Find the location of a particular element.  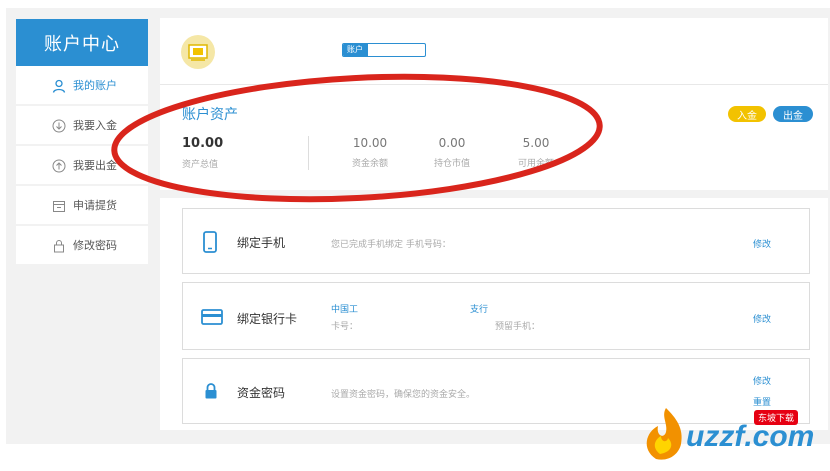

download-circle-icon is located at coordinates (59, 126).